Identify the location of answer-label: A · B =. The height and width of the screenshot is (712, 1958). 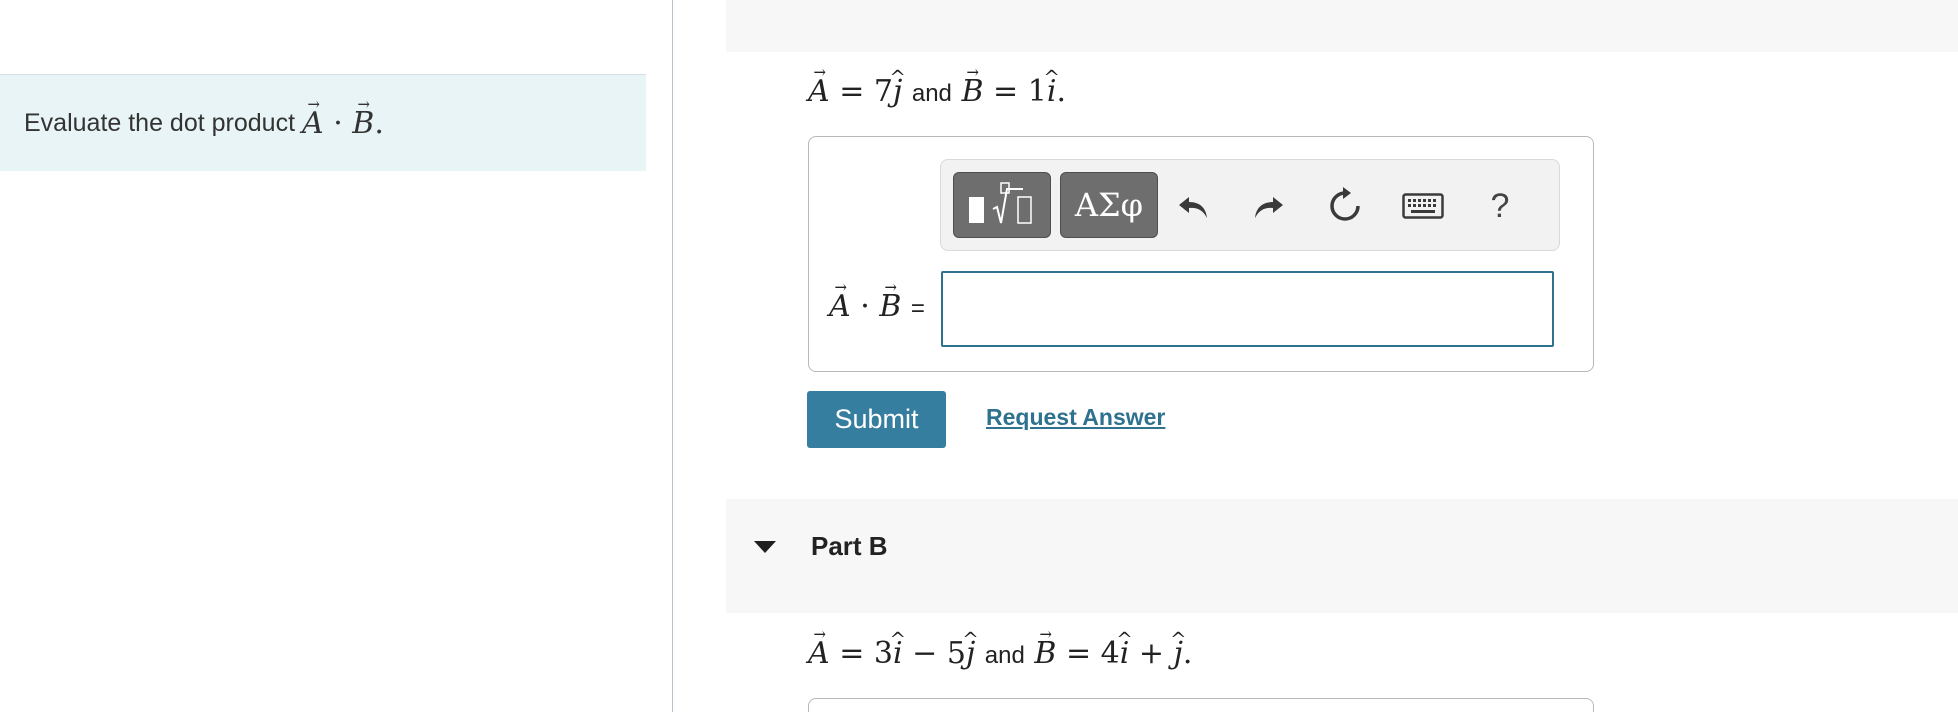
(877, 306).